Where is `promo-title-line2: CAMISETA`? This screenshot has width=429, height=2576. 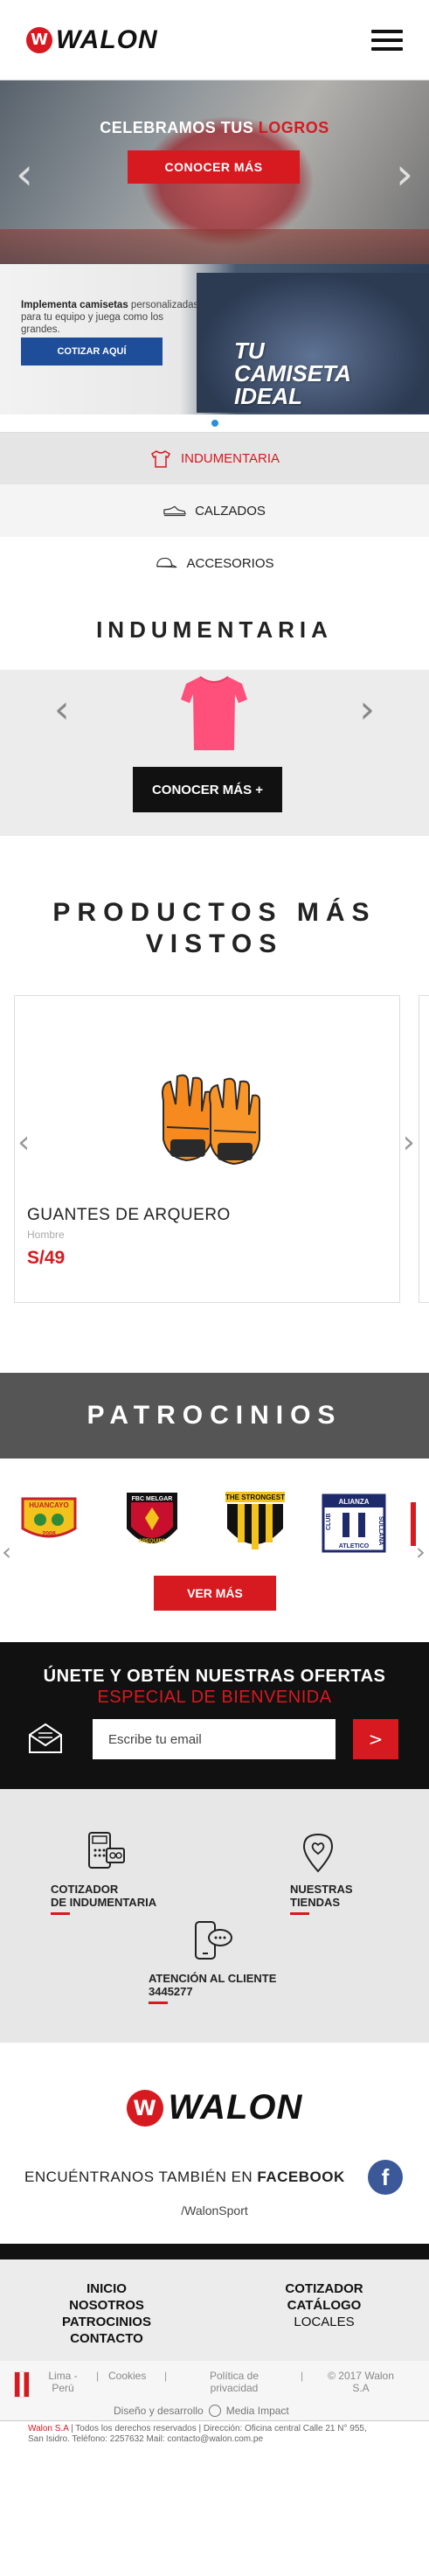 promo-title-line2: CAMISETA is located at coordinates (292, 373).